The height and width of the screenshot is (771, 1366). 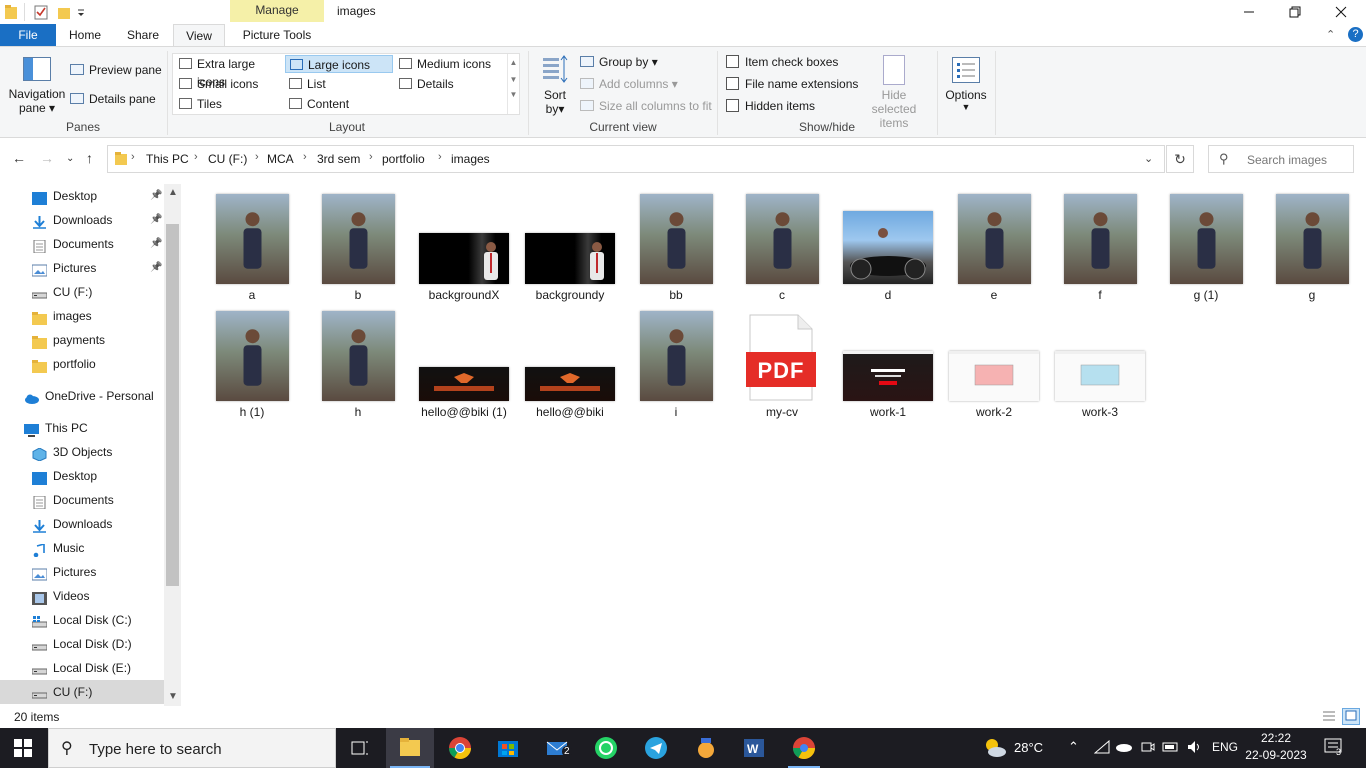 What do you see at coordinates (28, 35) in the screenshot?
I see `tab-file: File` at bounding box center [28, 35].